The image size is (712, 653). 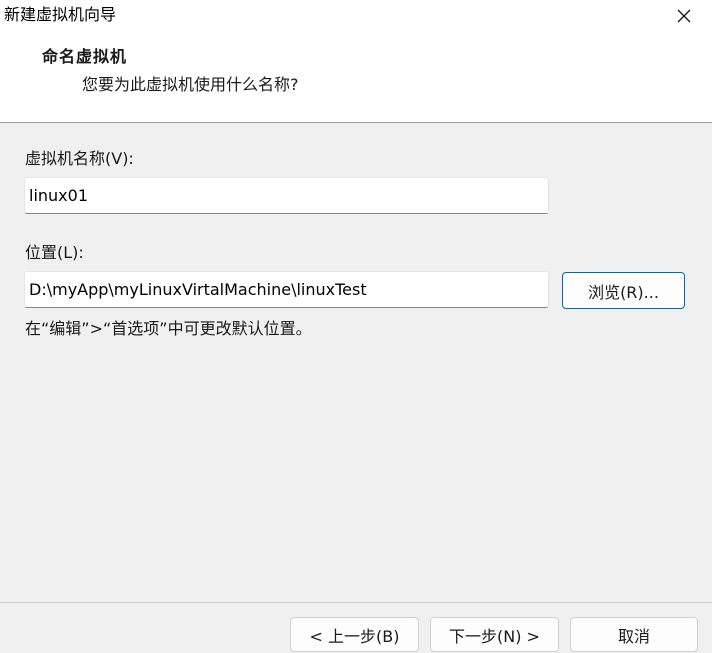 I want to click on vm-name-label: 虚拟机名称(V):, so click(x=79, y=158).